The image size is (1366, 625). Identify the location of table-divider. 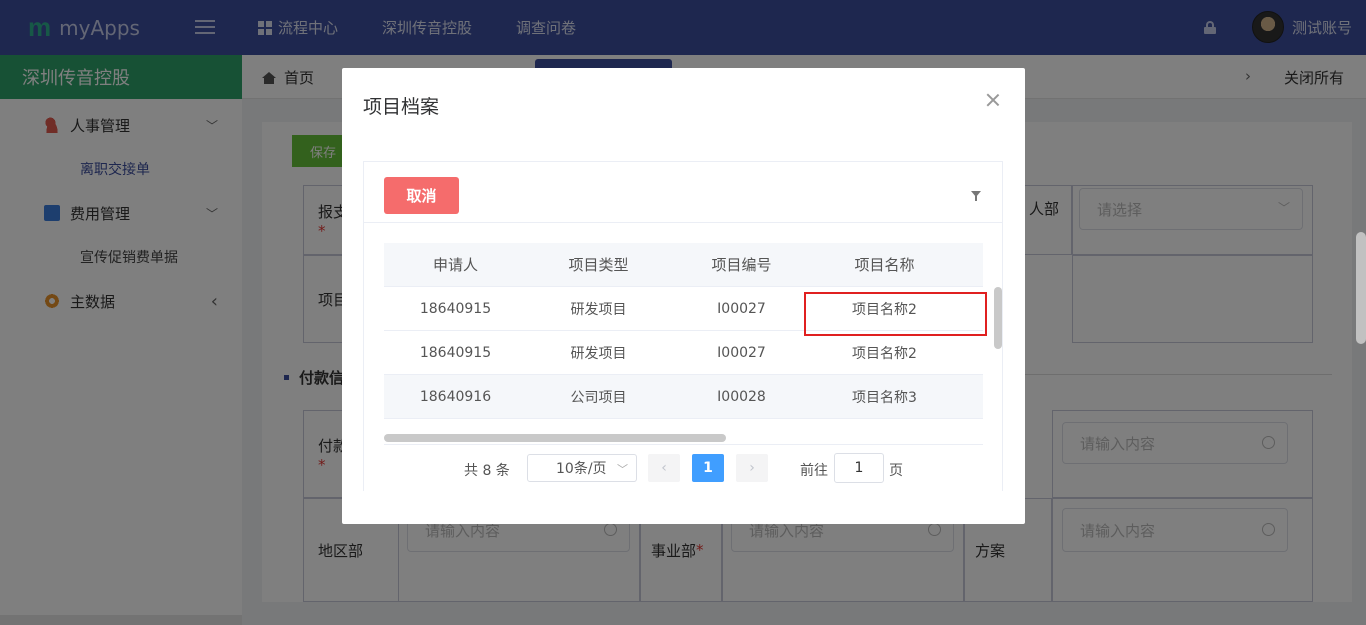
(683, 444).